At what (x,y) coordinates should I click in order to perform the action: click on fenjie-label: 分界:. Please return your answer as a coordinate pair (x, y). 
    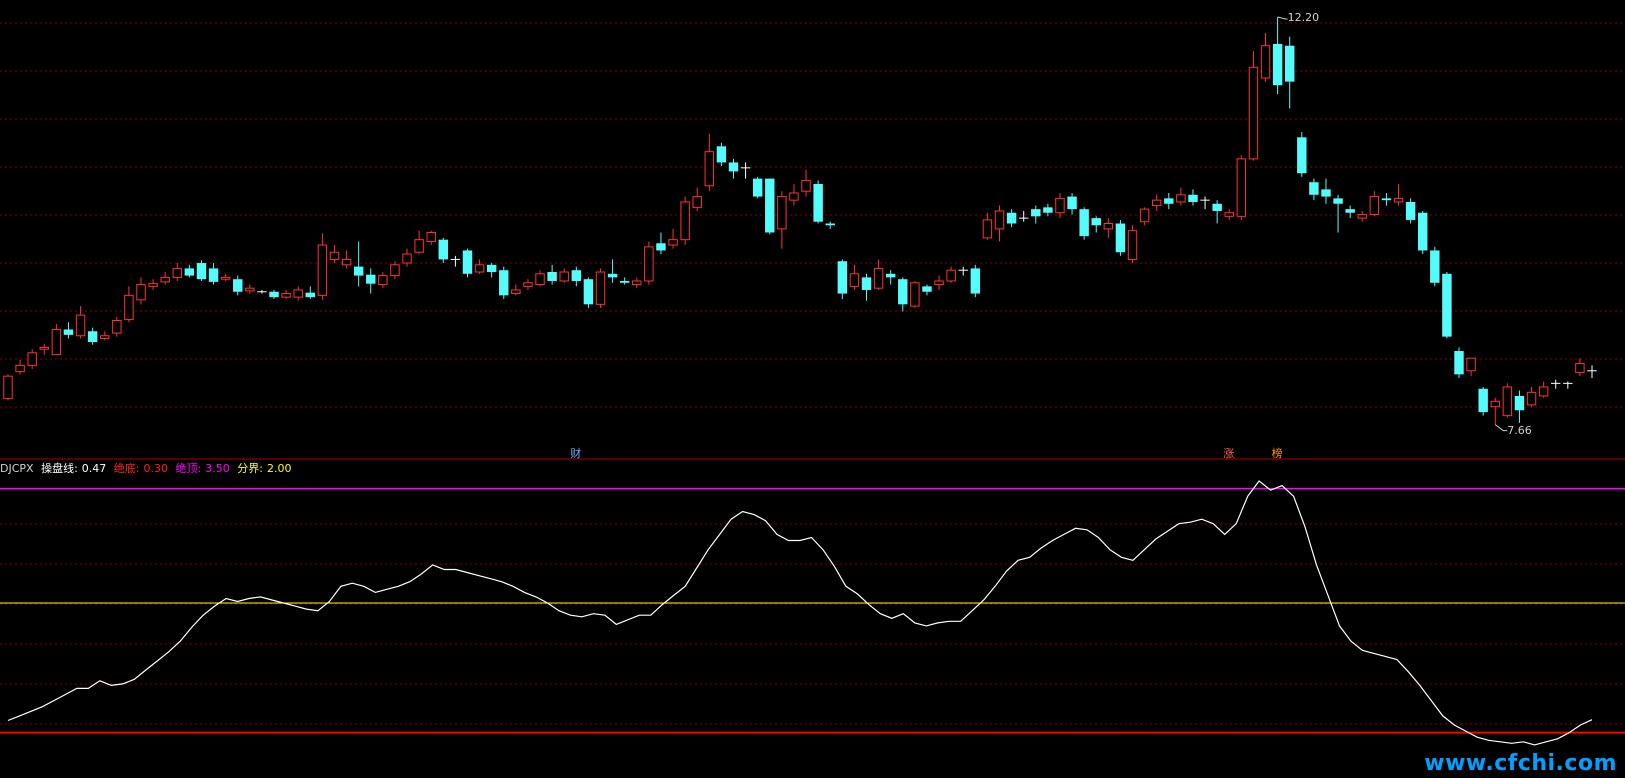
    Looking at the image, I should click on (250, 468).